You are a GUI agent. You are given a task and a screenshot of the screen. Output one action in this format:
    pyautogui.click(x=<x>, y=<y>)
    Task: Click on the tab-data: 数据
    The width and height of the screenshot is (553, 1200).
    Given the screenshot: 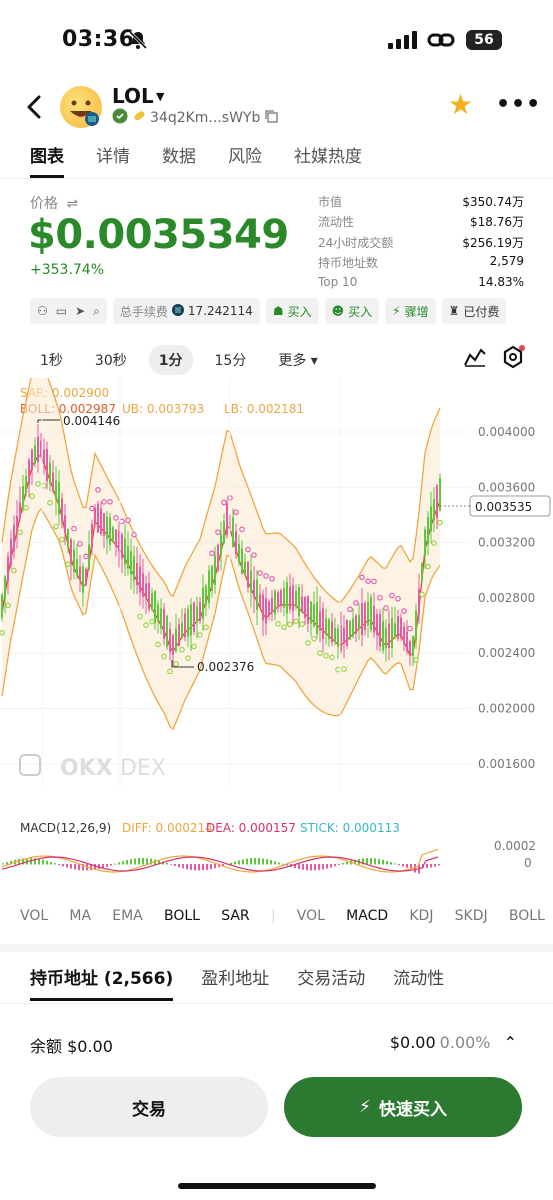 What is the action you would take?
    pyautogui.click(x=179, y=160)
    